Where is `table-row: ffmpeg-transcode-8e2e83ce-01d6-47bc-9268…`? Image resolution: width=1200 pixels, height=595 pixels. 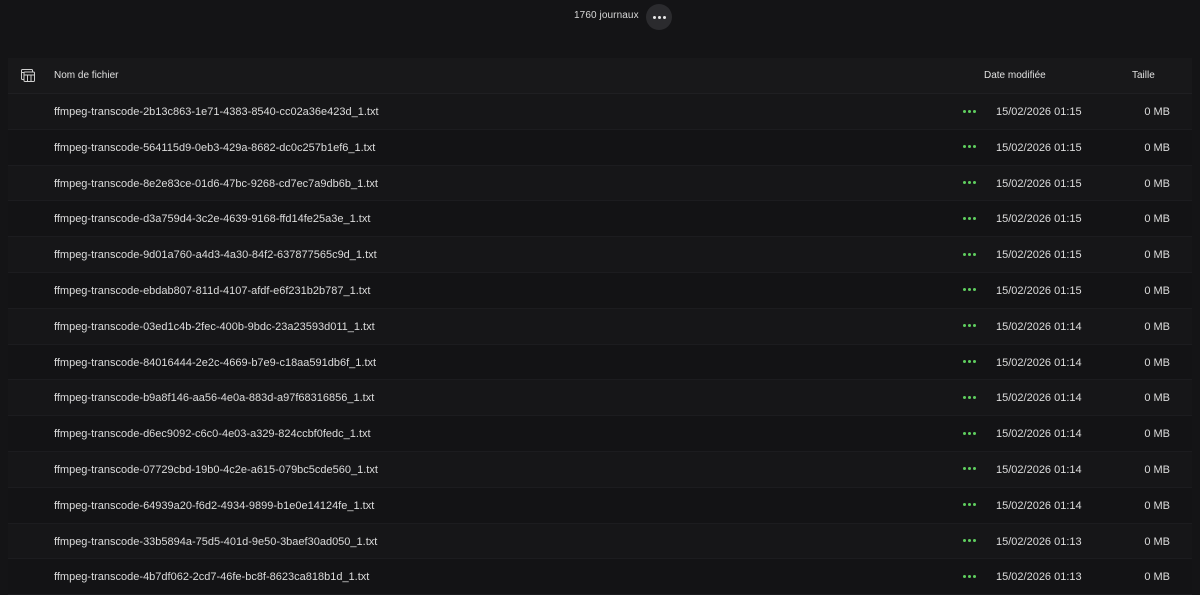
table-row: ffmpeg-transcode-8e2e83ce-01d6-47bc-9268… is located at coordinates (600, 183).